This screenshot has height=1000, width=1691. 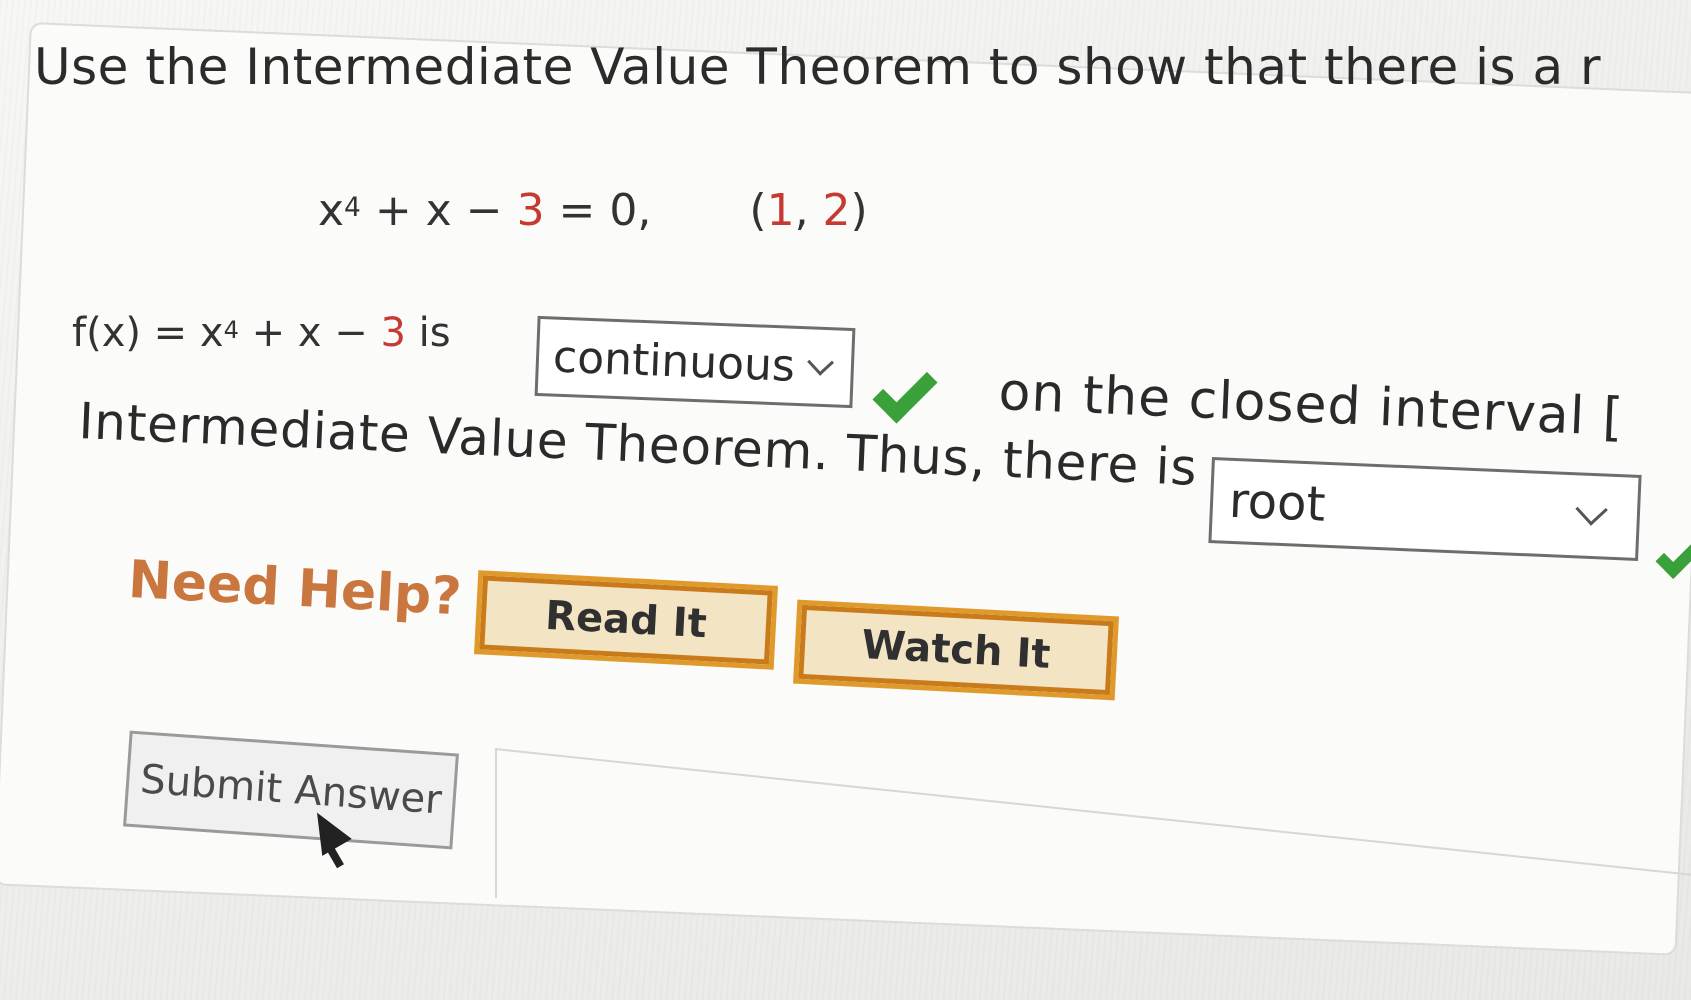 I want to click on root-dropdown: root, so click(x=1425, y=509).